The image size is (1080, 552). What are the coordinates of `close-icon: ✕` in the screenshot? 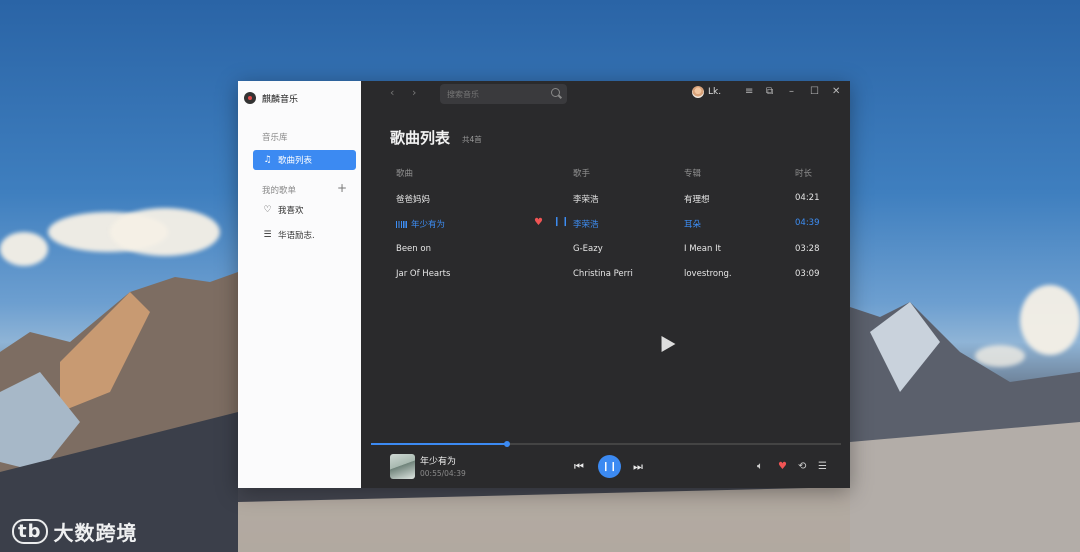 It's located at (836, 92).